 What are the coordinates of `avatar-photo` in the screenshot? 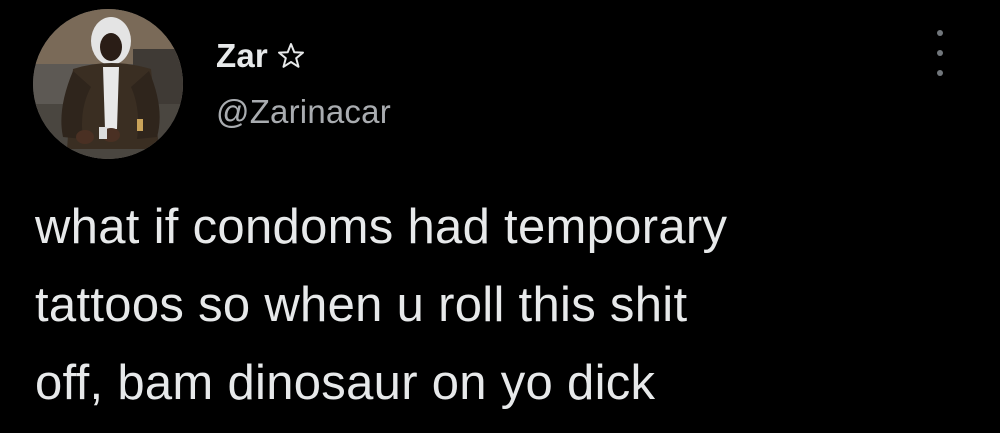 It's located at (108, 84).